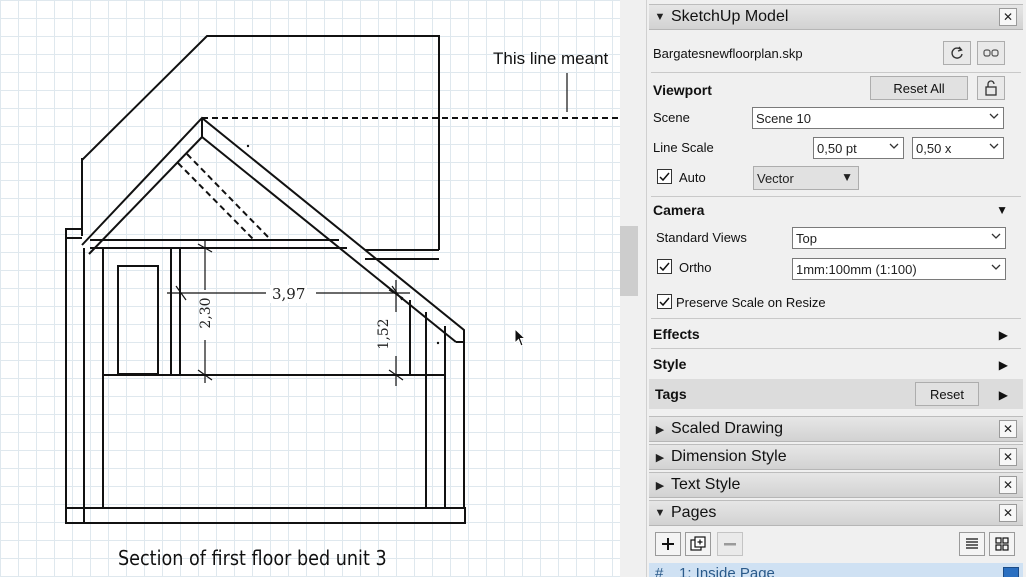  Describe the element at coordinates (947, 394) in the screenshot. I see `tags-reset-button: Reset` at that location.